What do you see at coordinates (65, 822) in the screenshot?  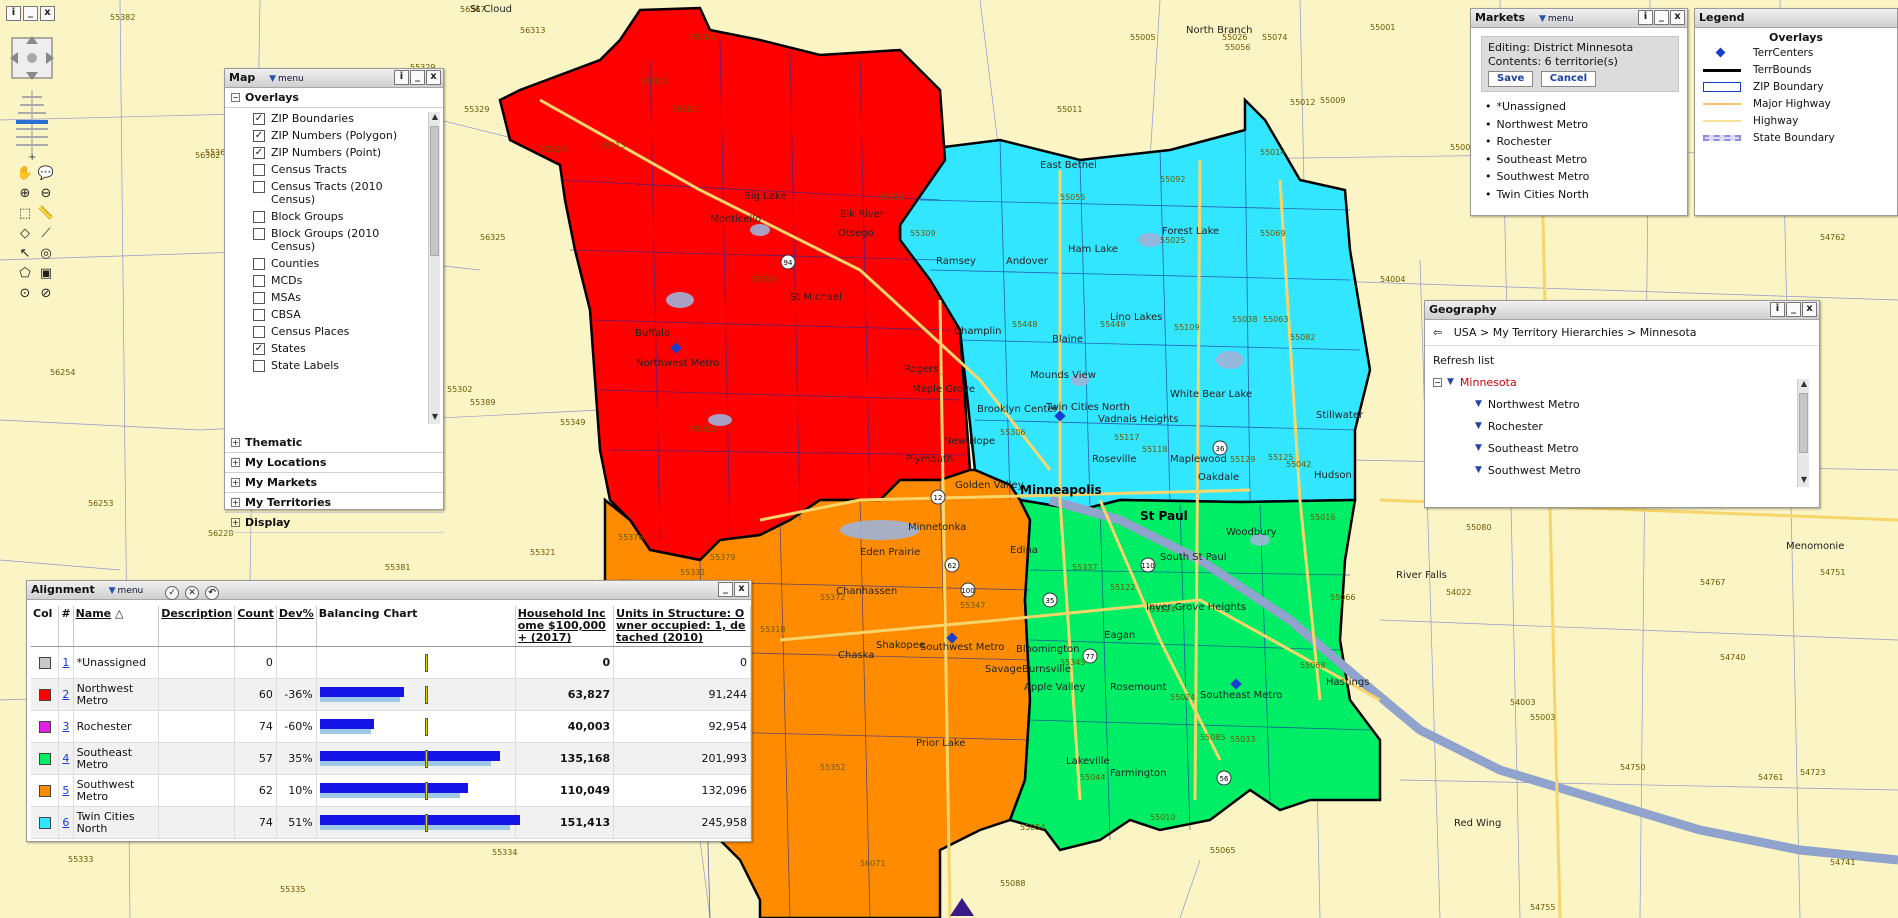 I see `row-number-link: 6` at bounding box center [65, 822].